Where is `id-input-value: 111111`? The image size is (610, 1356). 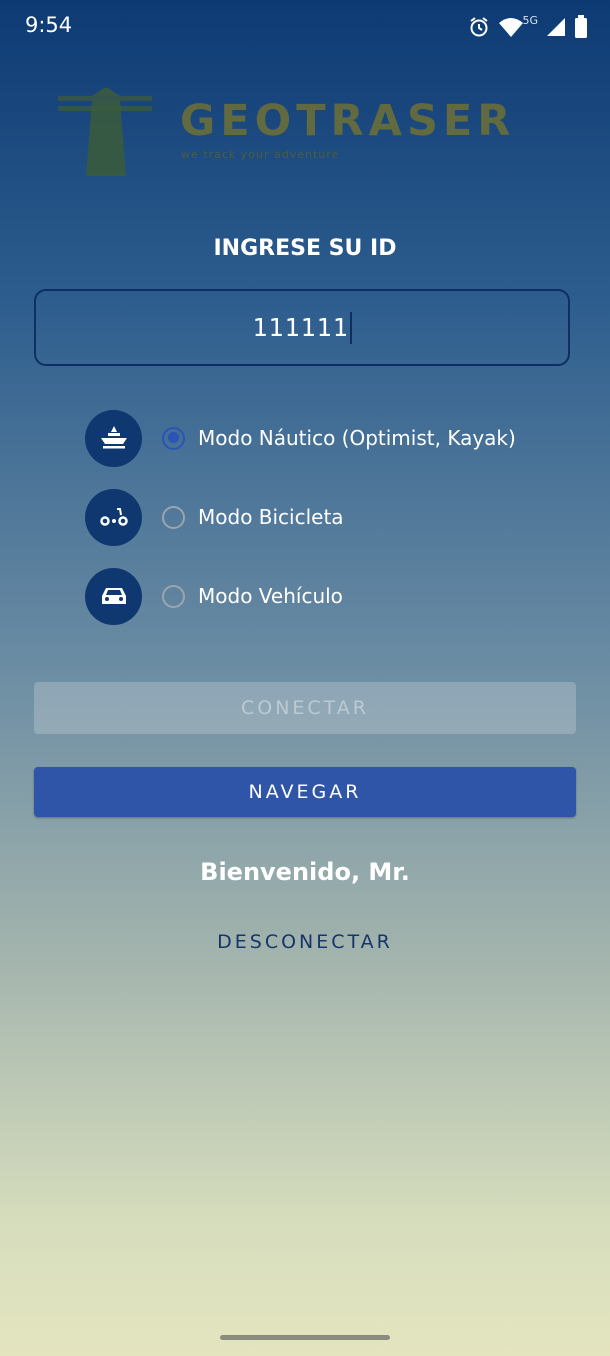
id-input-value: 111111 is located at coordinates (300, 327).